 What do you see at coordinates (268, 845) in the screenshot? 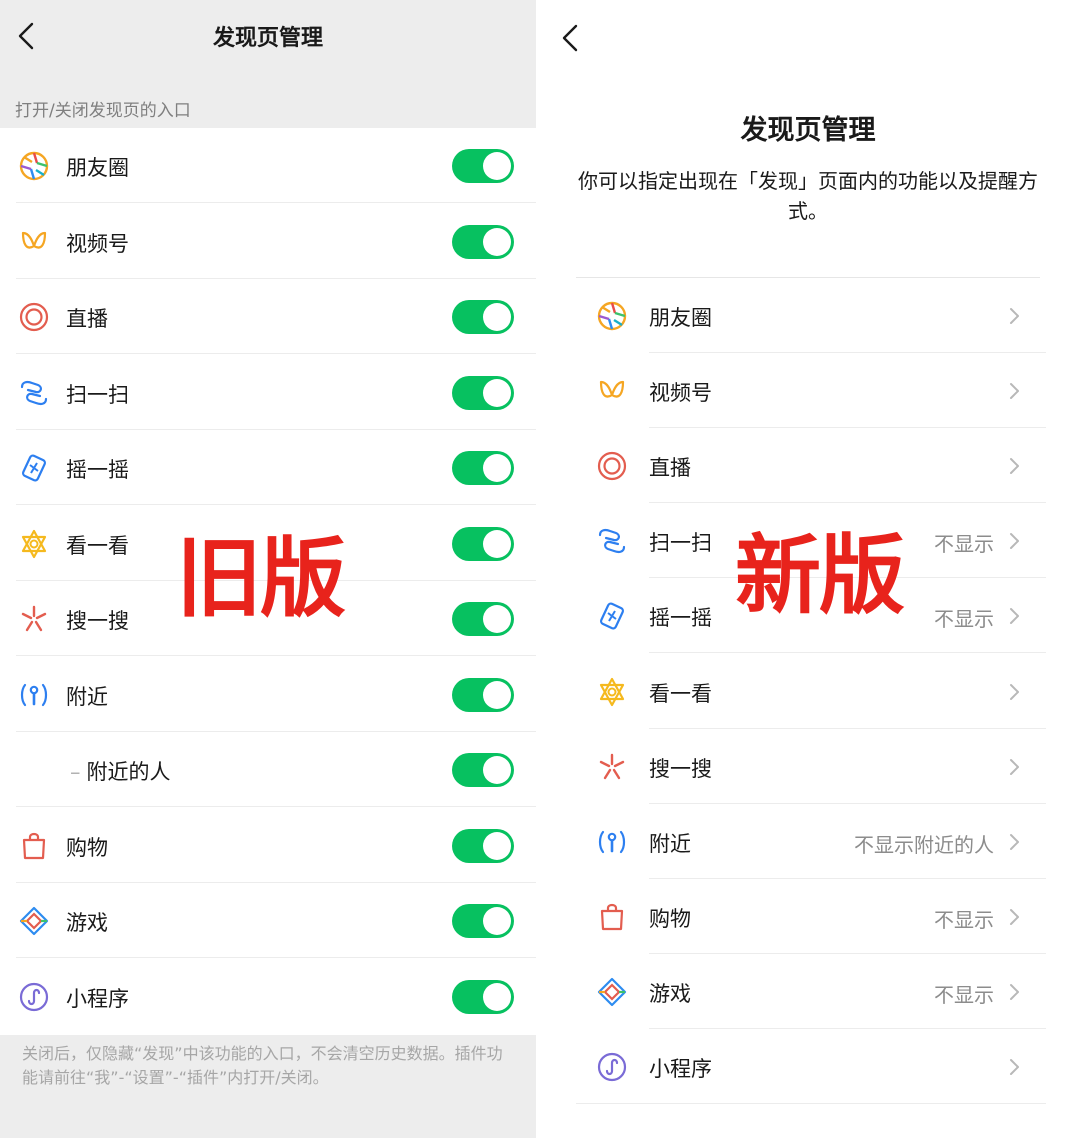
I see `list-item: 购物` at bounding box center [268, 845].